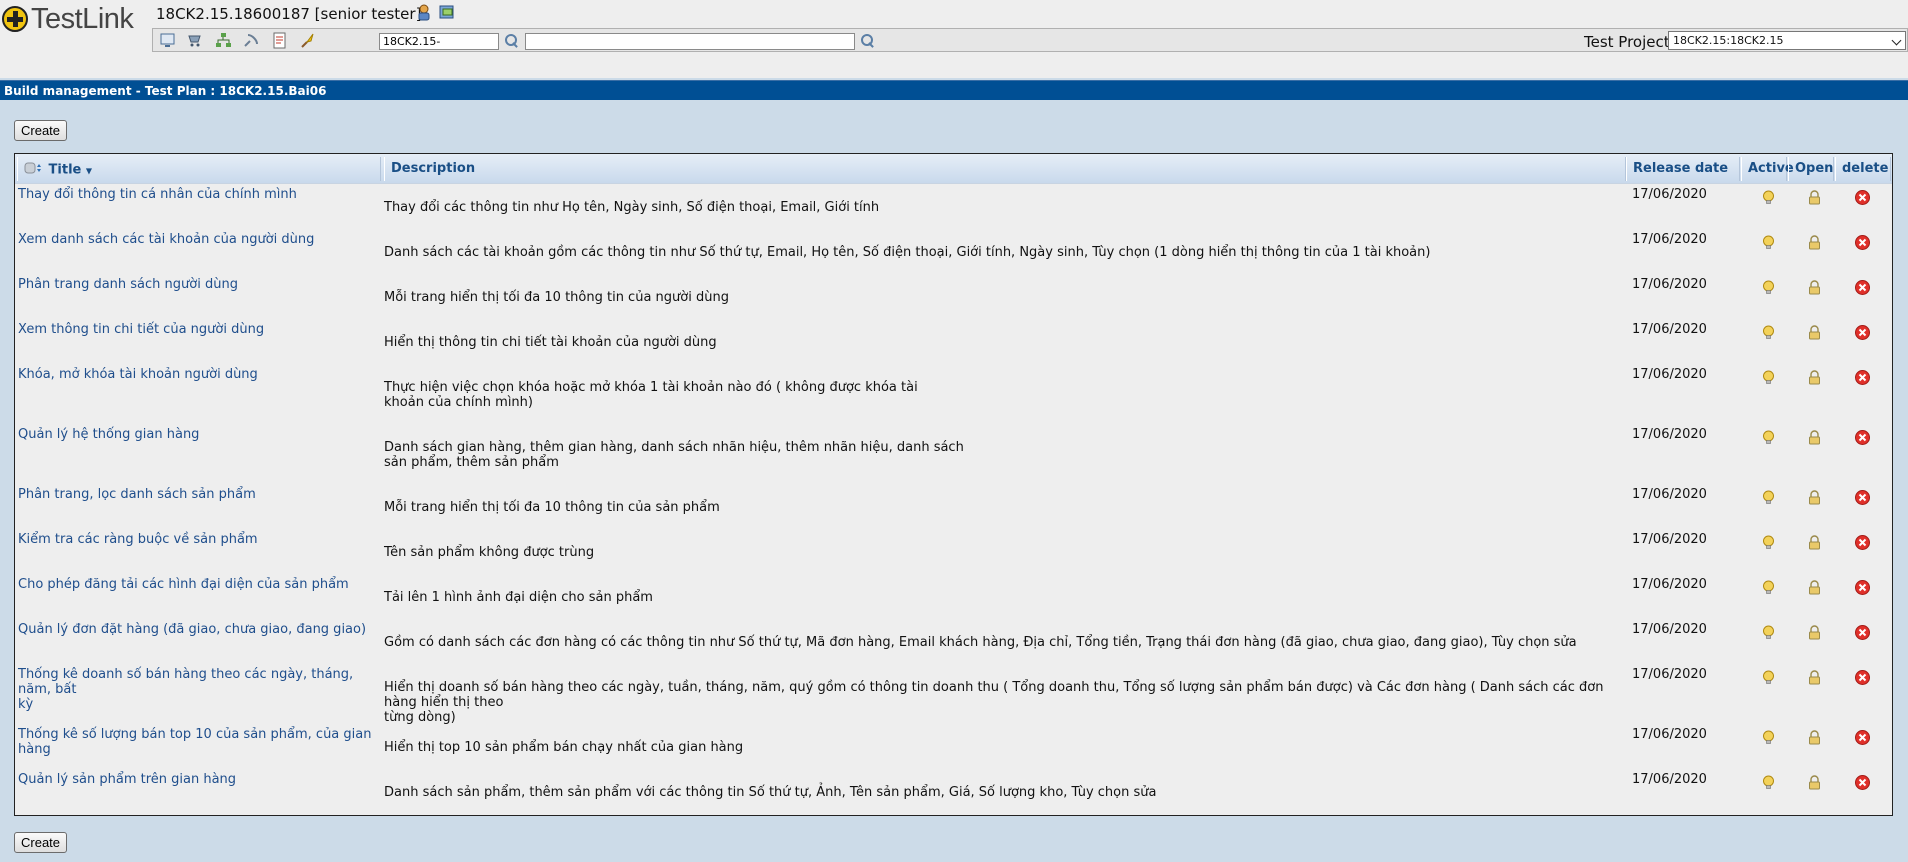  I want to click on build-title-link: Xem thông tin chi tiết của người dùng, so click(204, 329).